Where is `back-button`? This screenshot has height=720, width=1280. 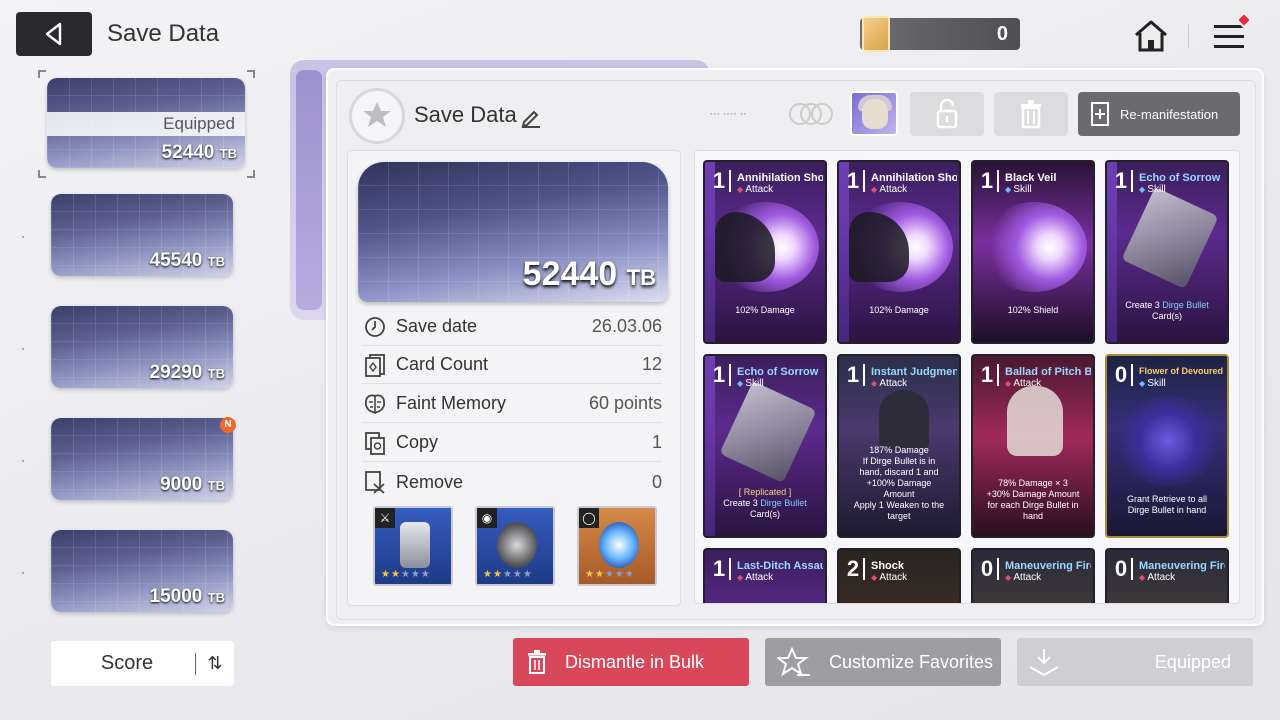 back-button is located at coordinates (54, 34).